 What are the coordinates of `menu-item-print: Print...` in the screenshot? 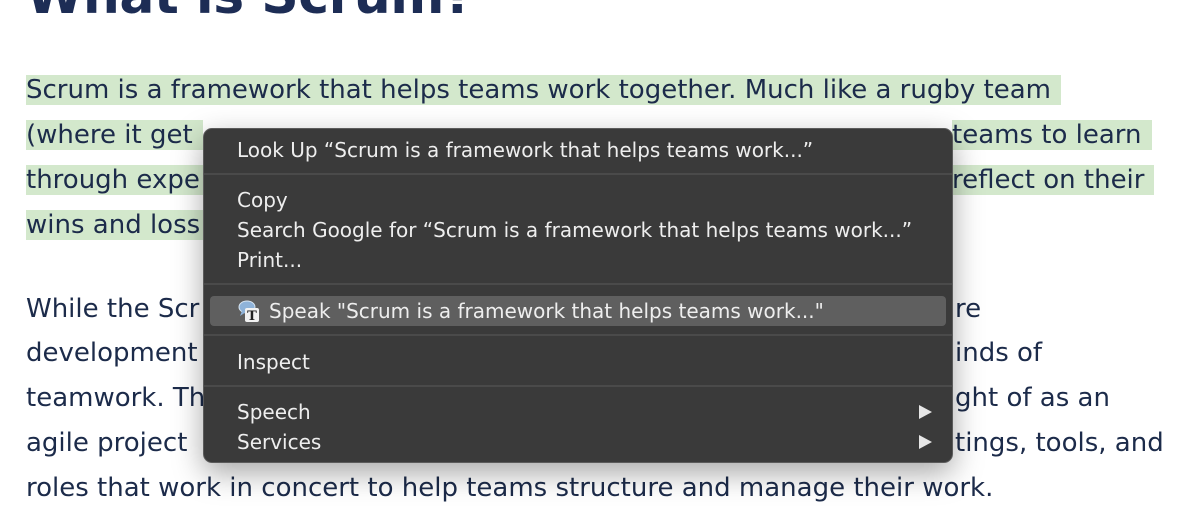 It's located at (578, 260).